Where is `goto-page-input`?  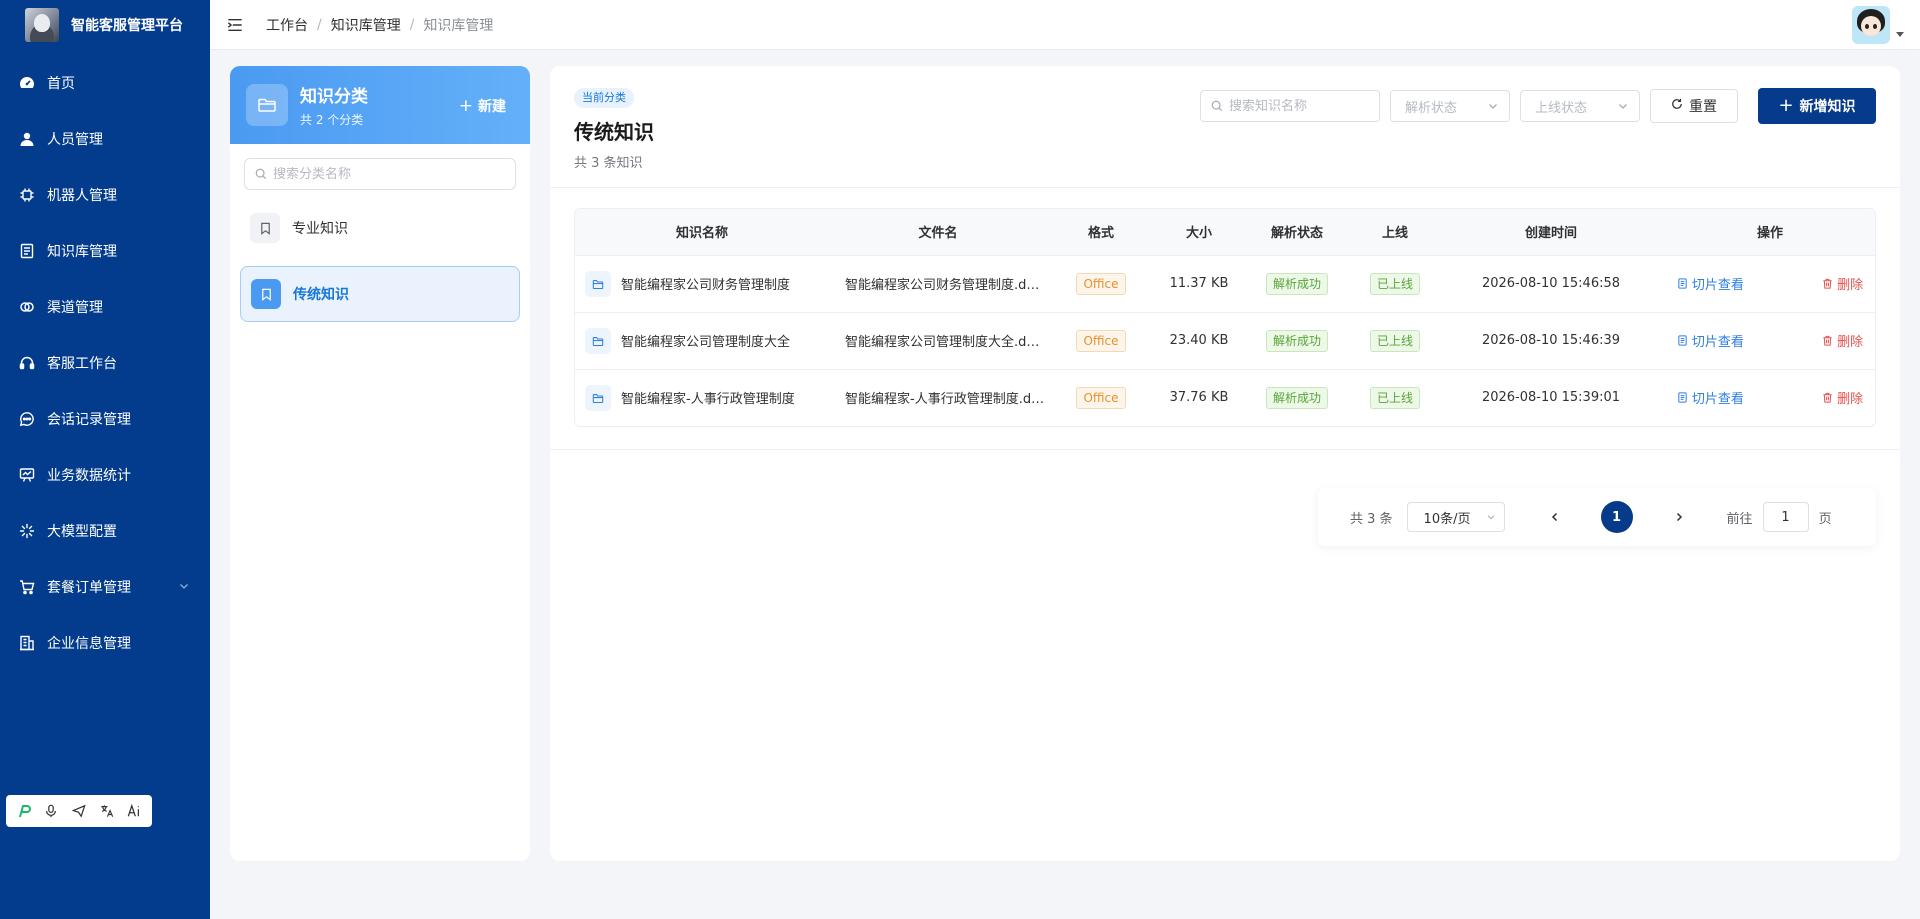
goto-page-input is located at coordinates (1785, 517).